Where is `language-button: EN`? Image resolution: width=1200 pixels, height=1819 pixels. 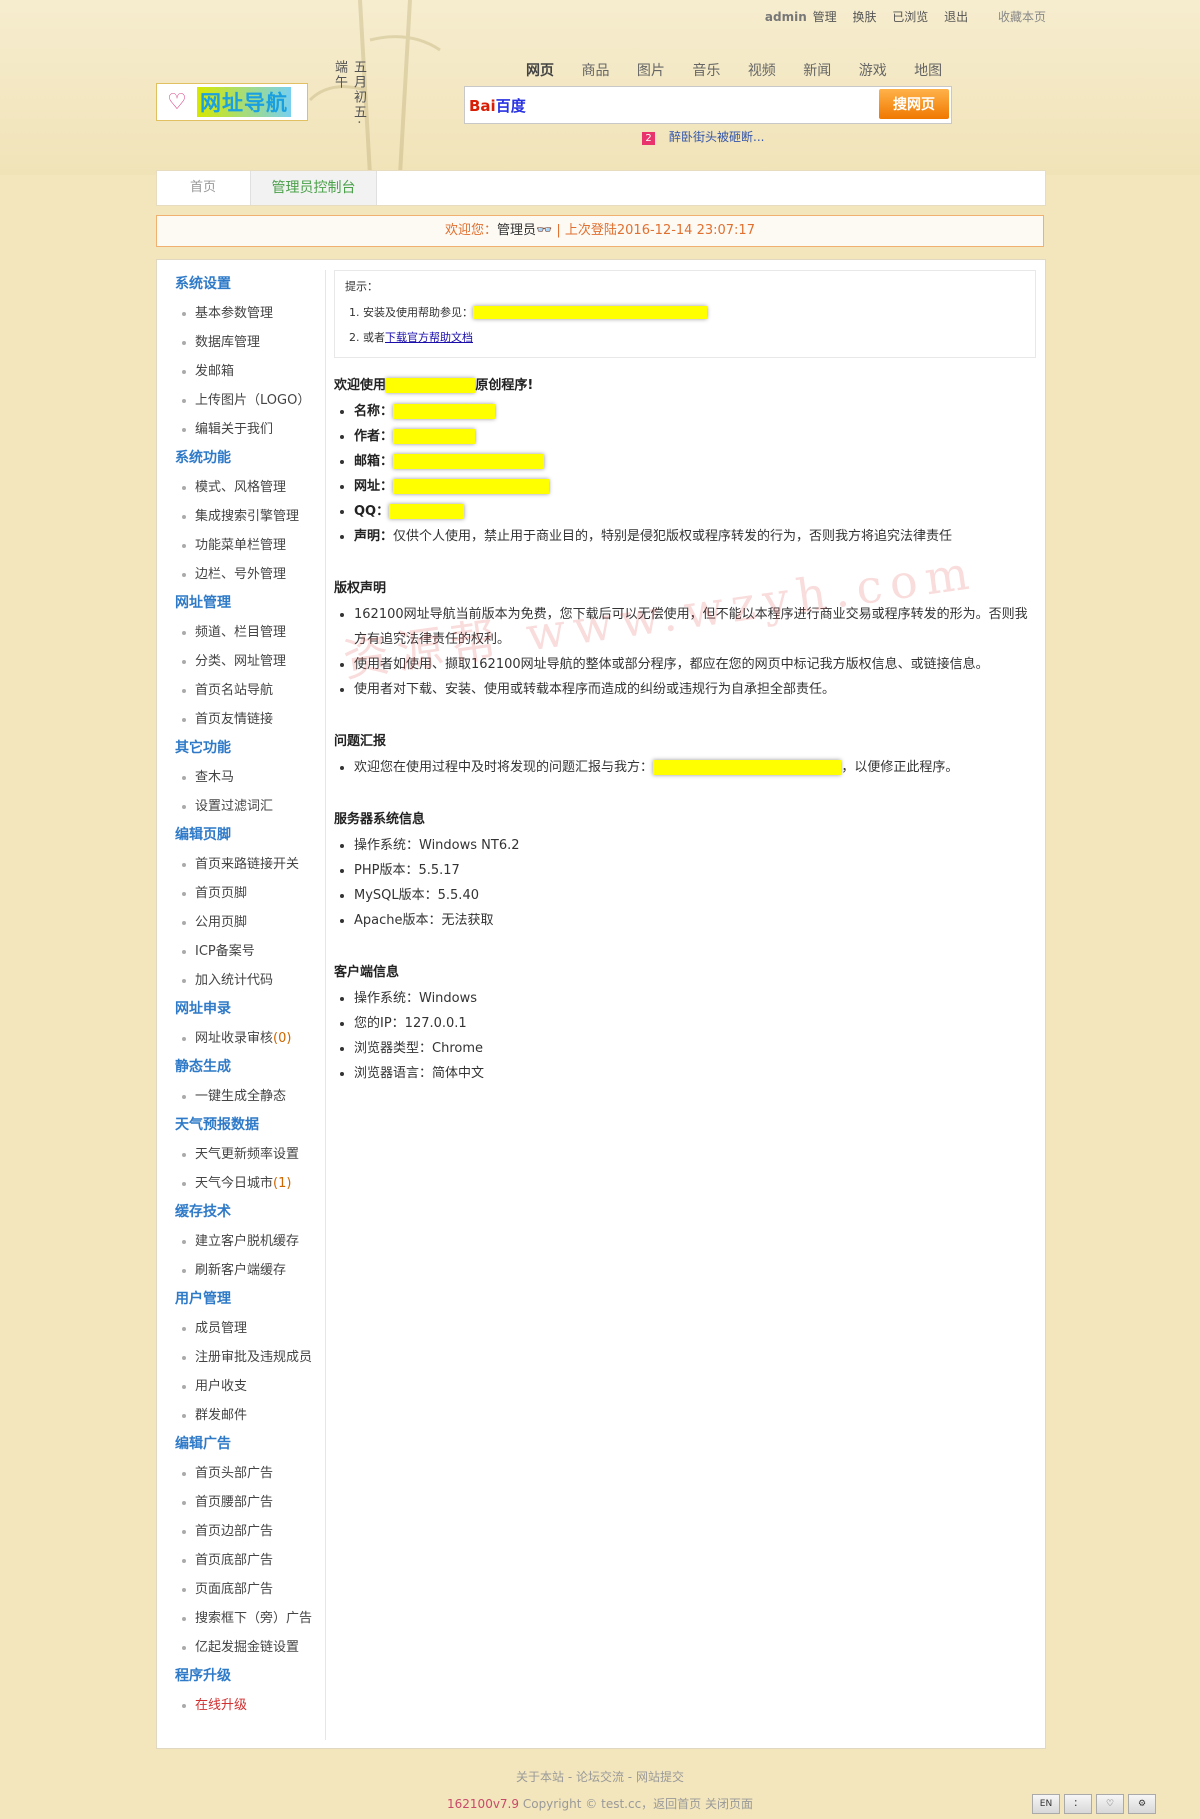
language-button: EN is located at coordinates (1046, 1804).